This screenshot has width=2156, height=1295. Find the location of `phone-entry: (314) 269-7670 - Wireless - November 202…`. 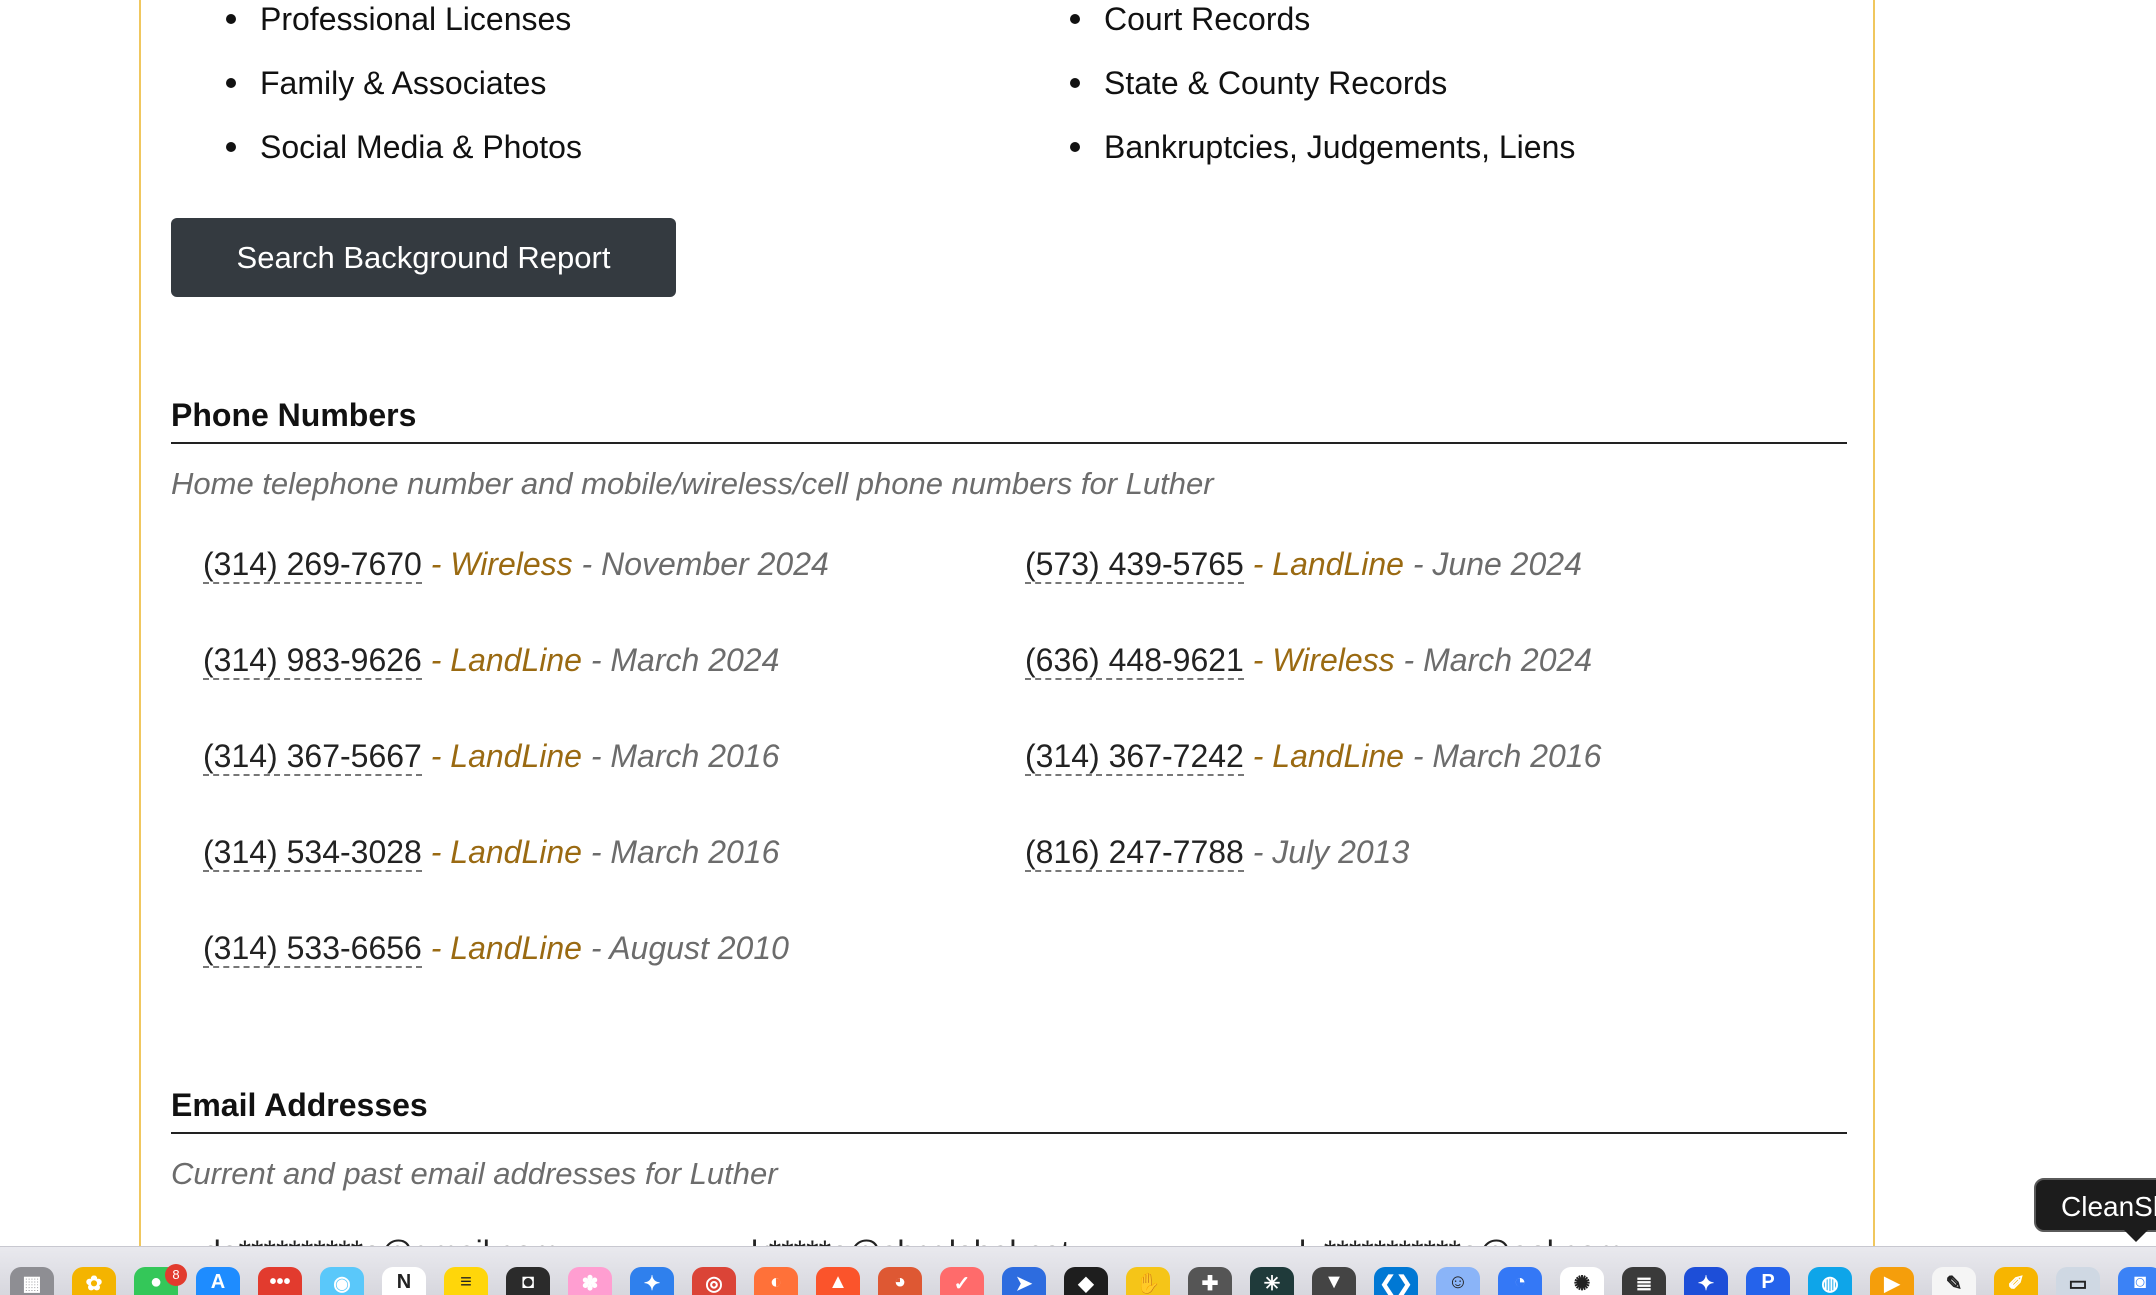

phone-entry: (314) 269-7670 - Wireless - November 202… is located at coordinates (516, 564).